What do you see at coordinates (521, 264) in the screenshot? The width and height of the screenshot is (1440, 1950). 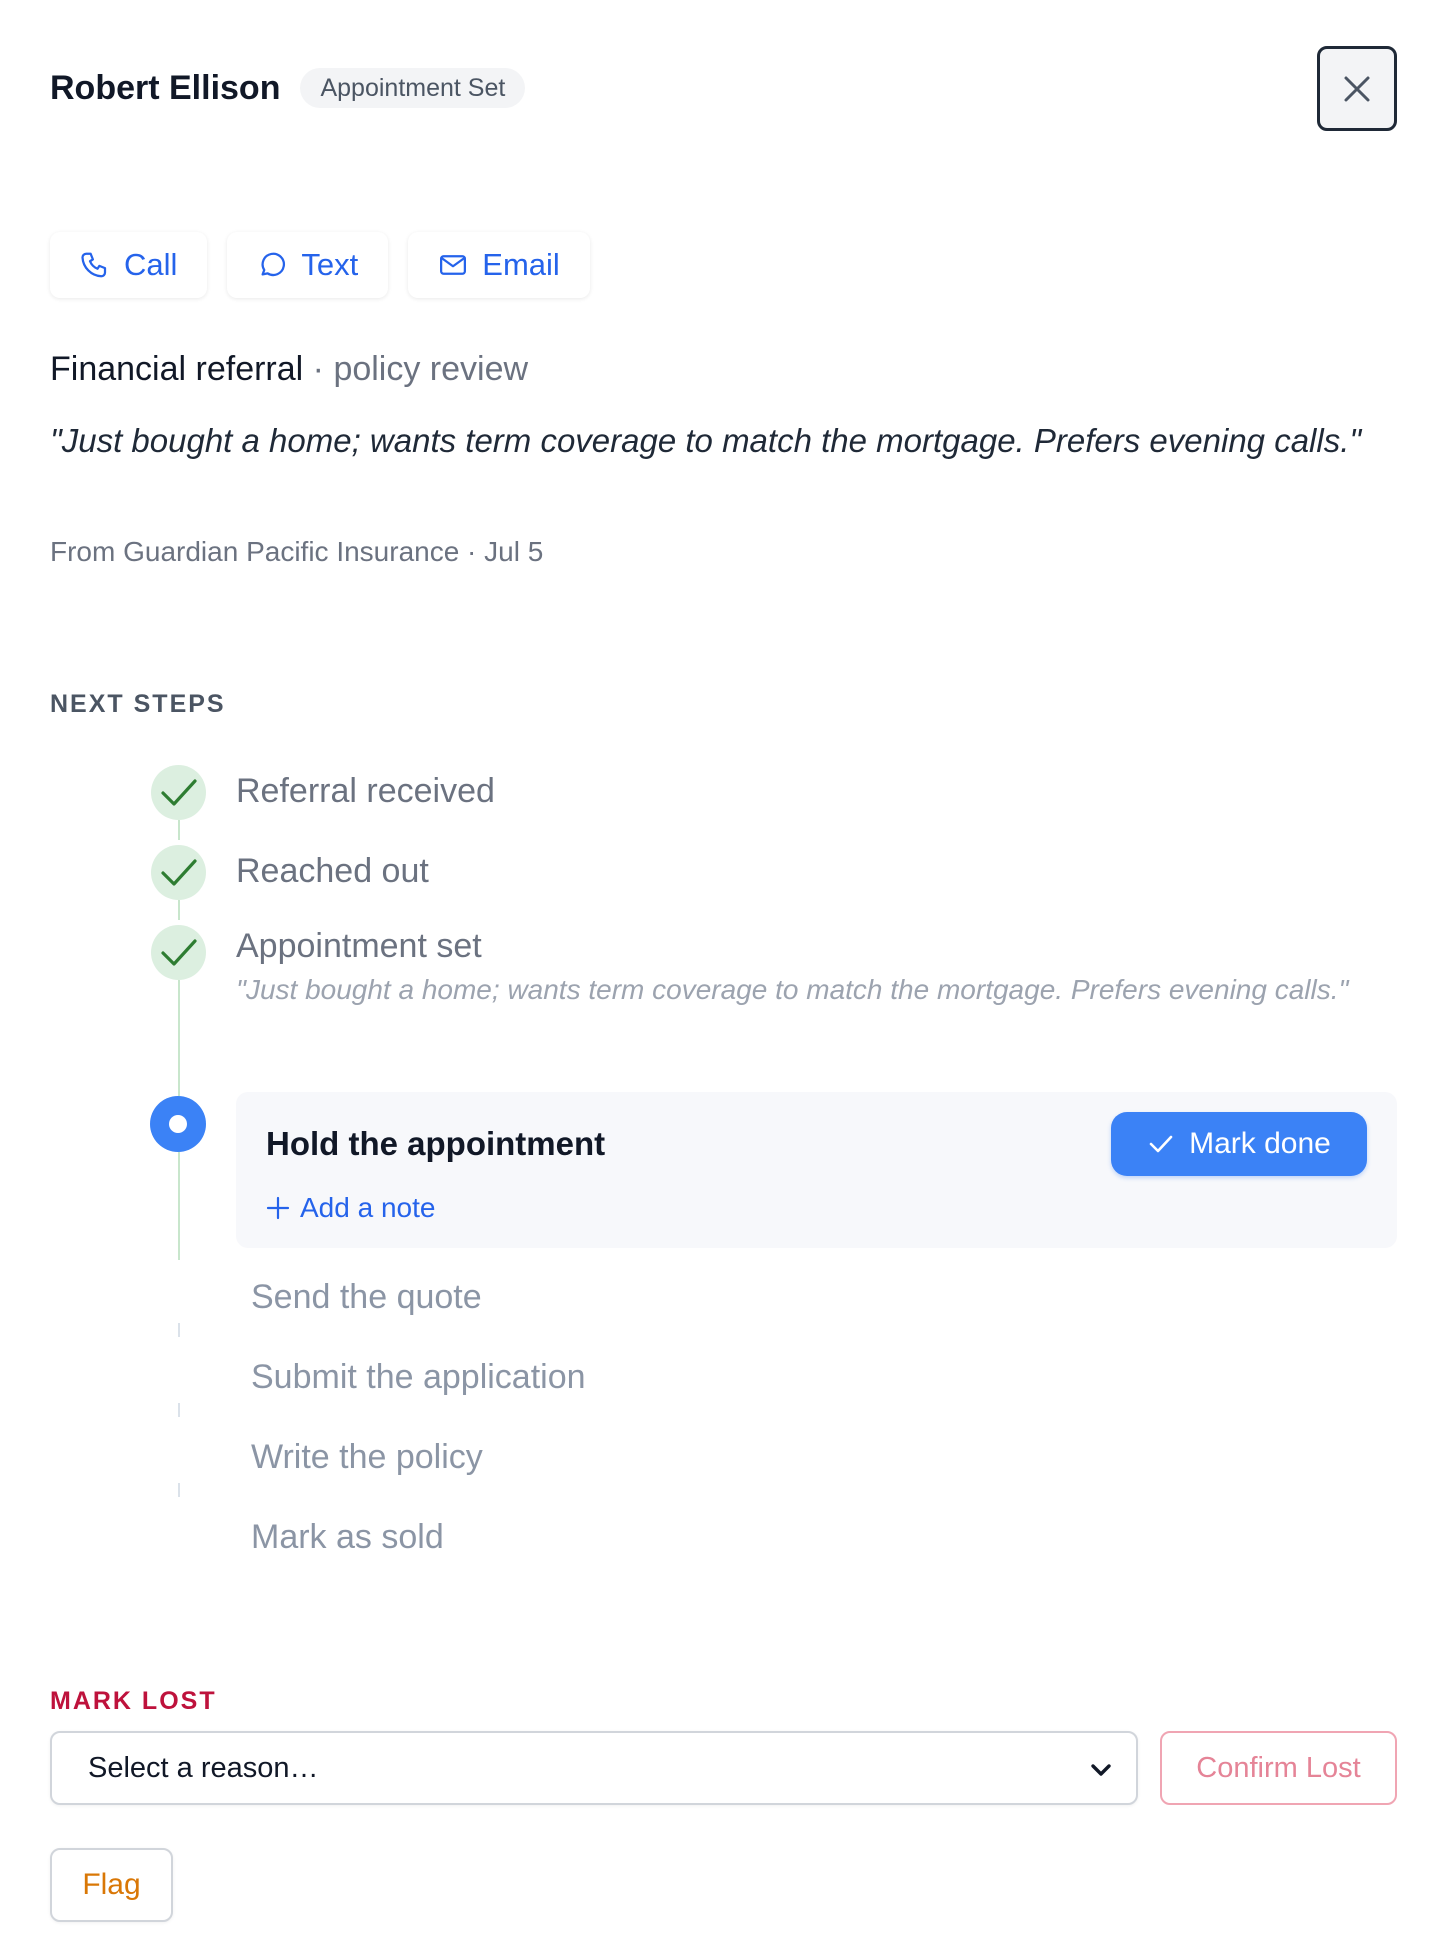 I see `email-label: Email` at bounding box center [521, 264].